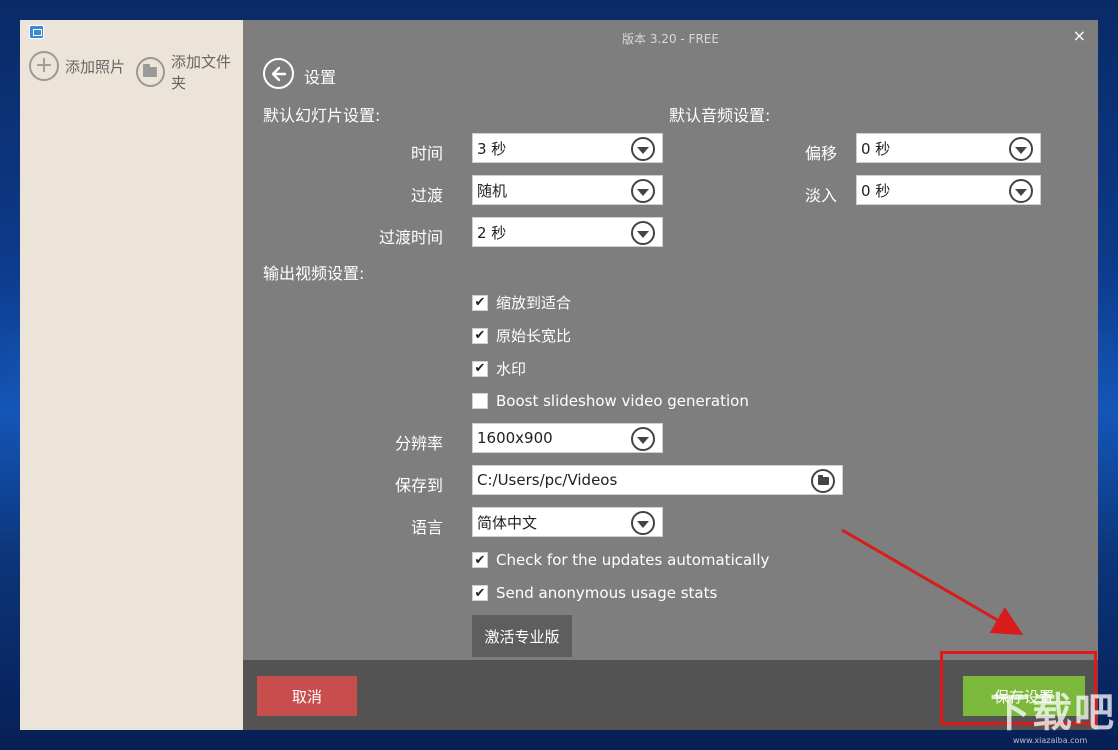 The height and width of the screenshot is (750, 1118). I want to click on save-path-value: C:/Users/pc/Videos, so click(547, 480).